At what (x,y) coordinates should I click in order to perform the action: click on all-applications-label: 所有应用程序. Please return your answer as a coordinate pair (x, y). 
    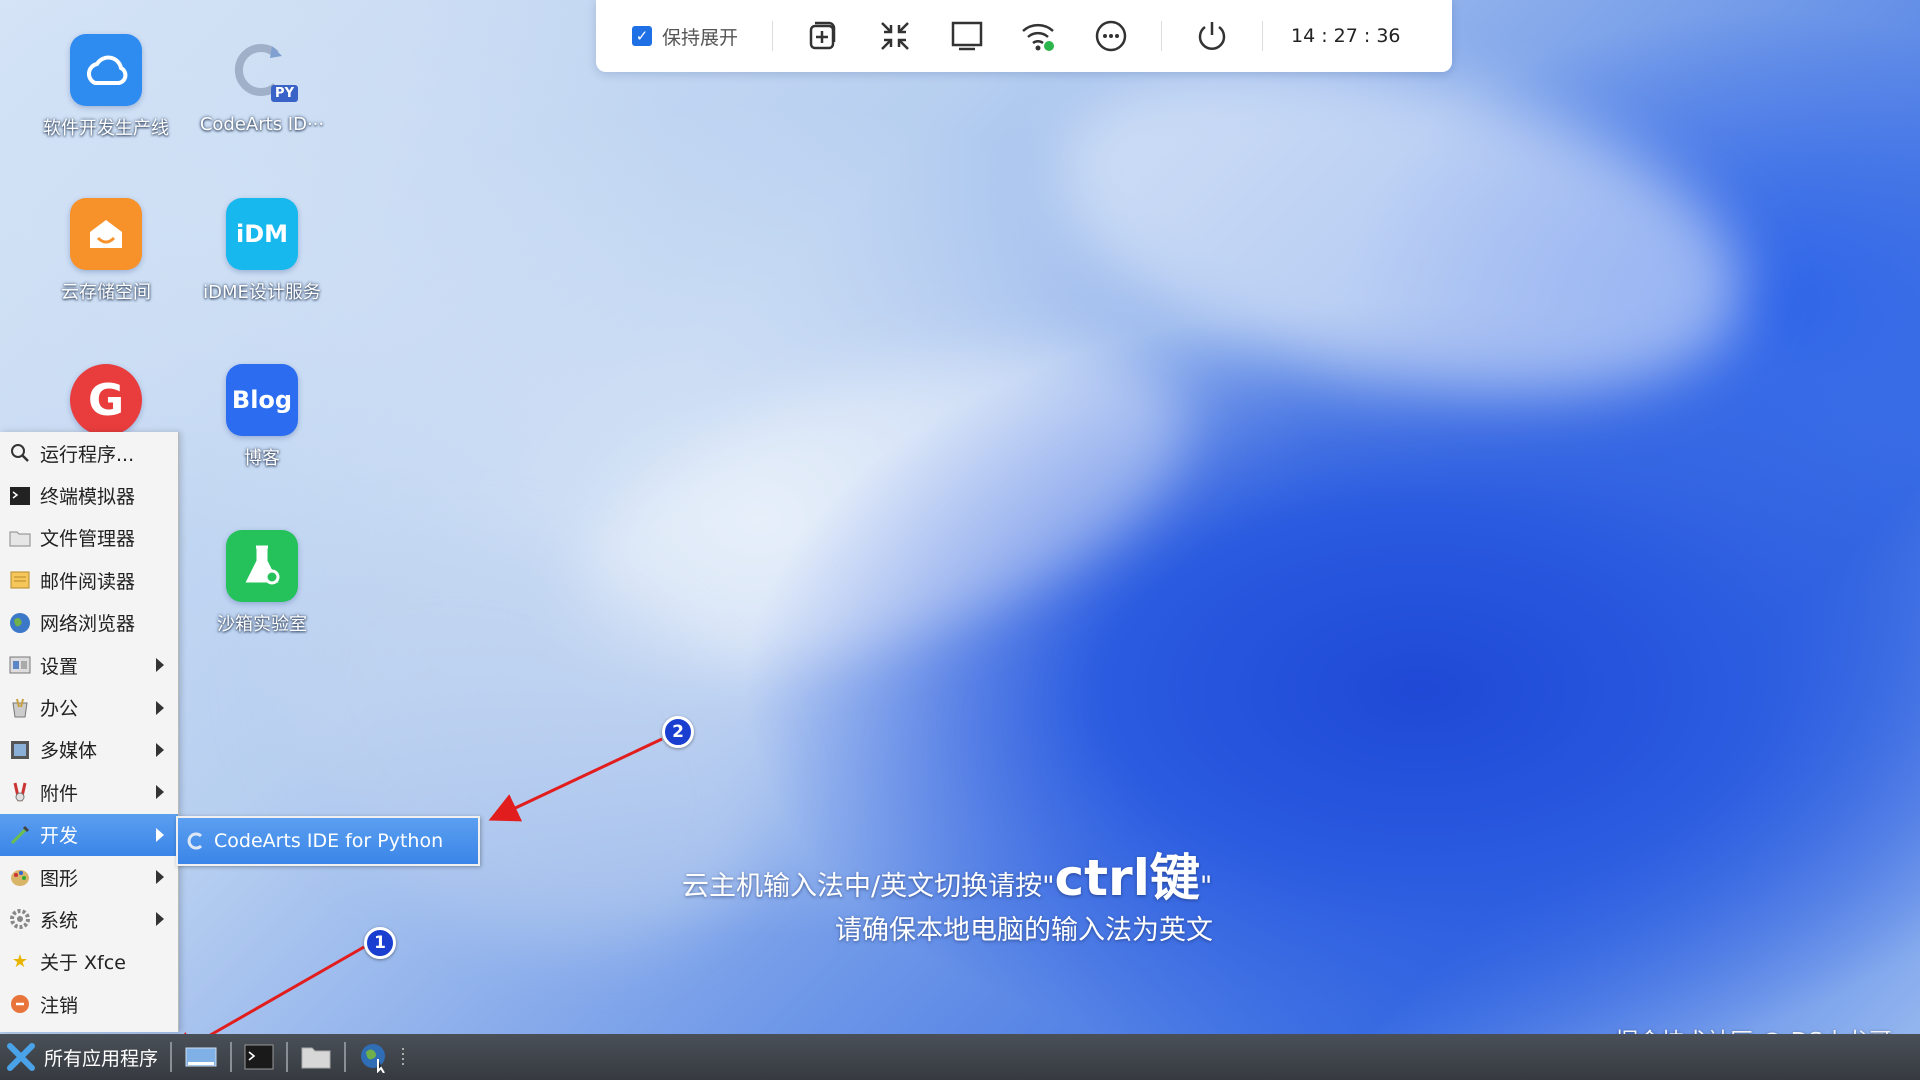
    Looking at the image, I should click on (101, 1058).